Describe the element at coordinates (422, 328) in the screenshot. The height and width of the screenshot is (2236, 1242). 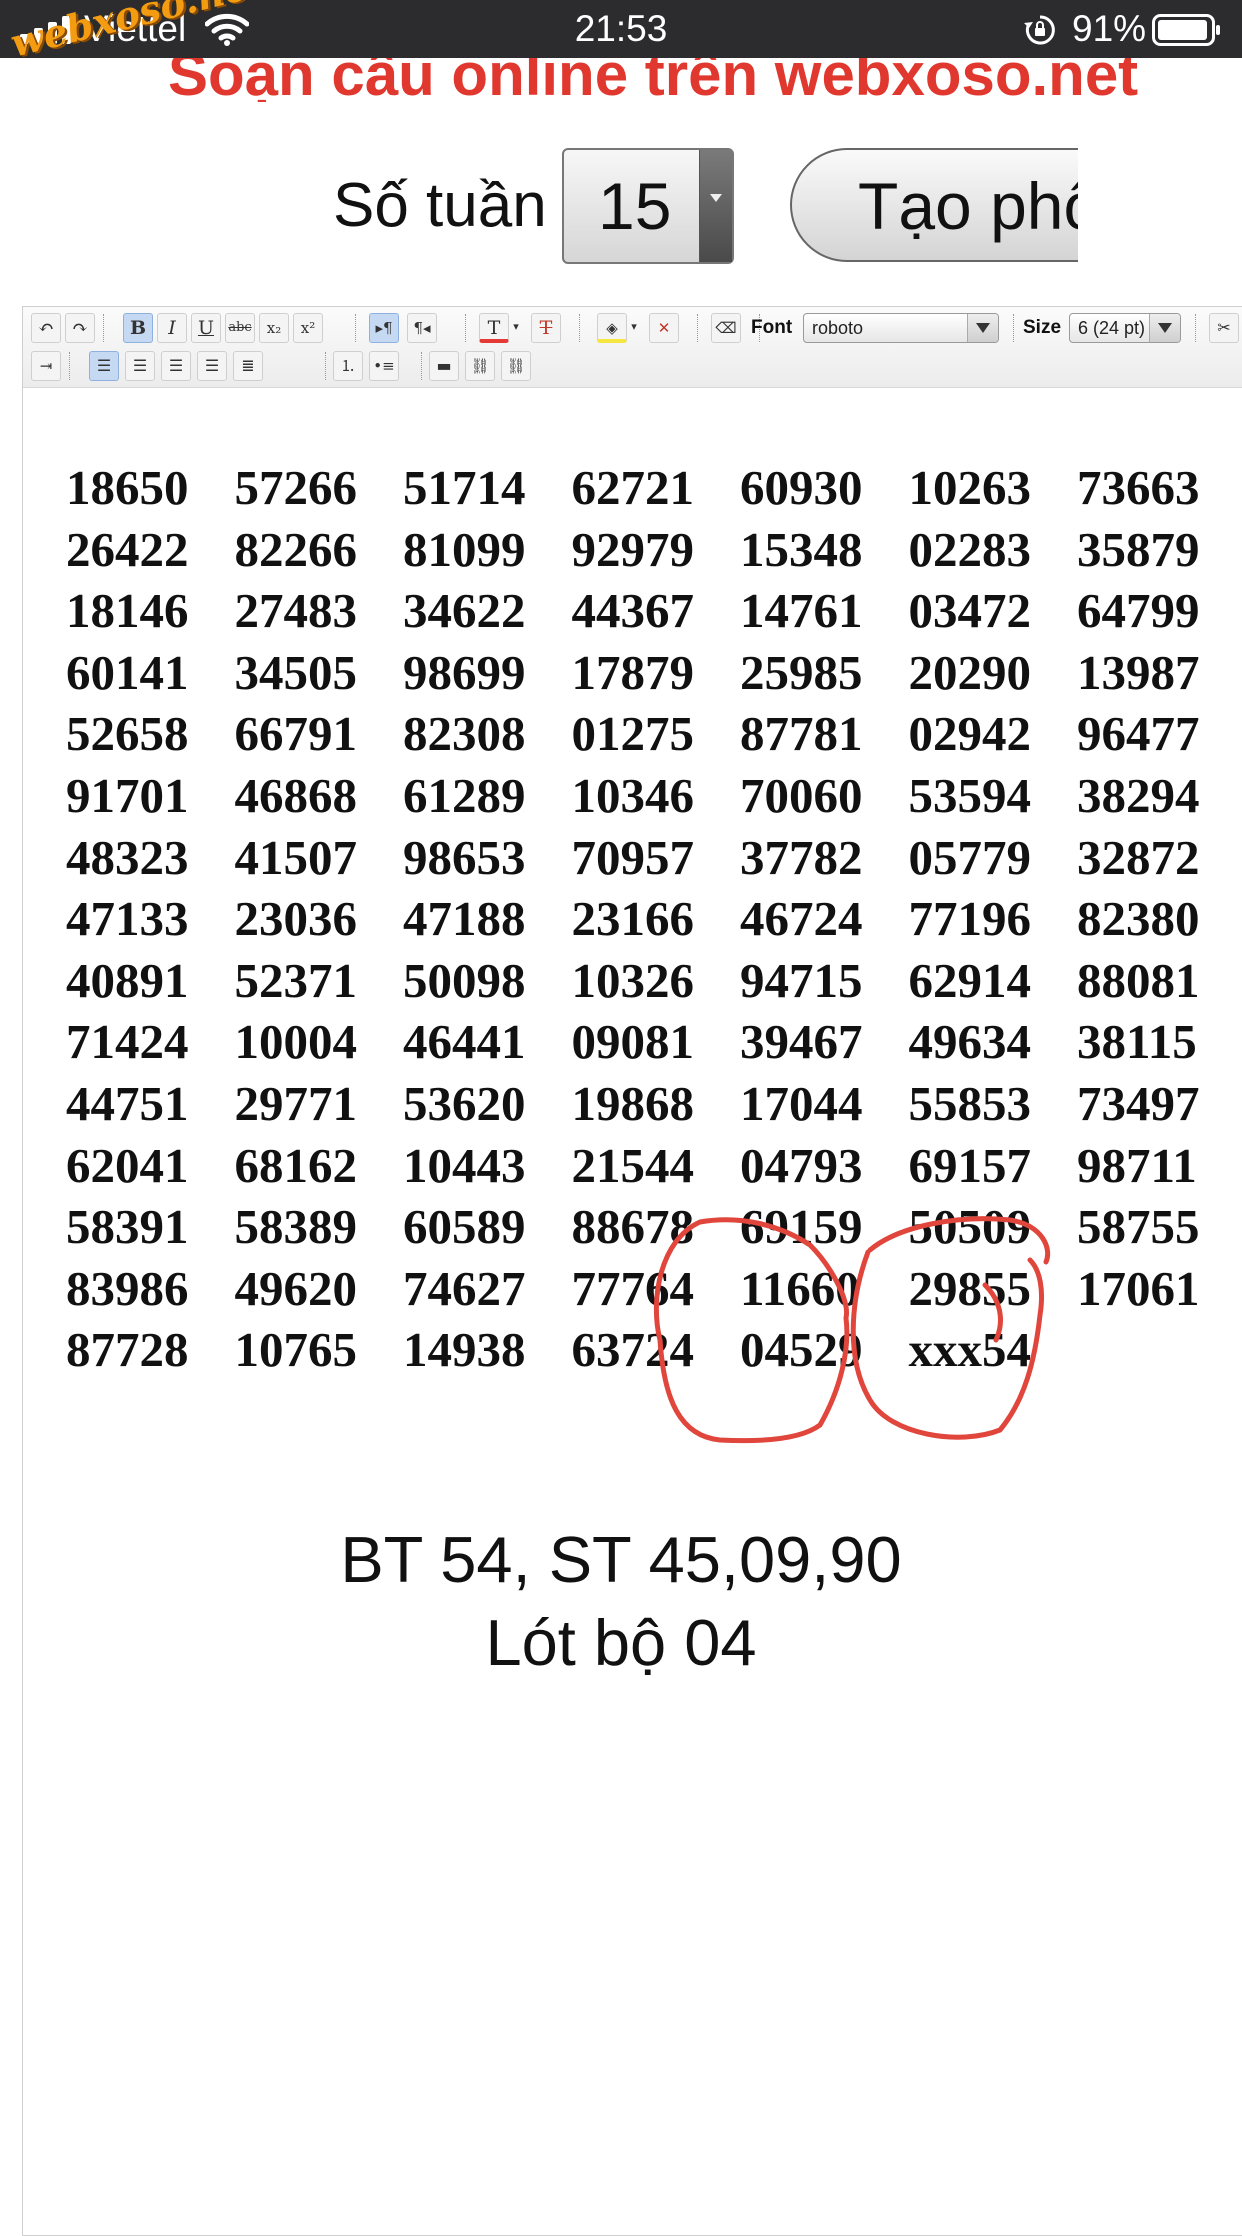
I see `rtl-direction-icon: ¶◂` at that location.